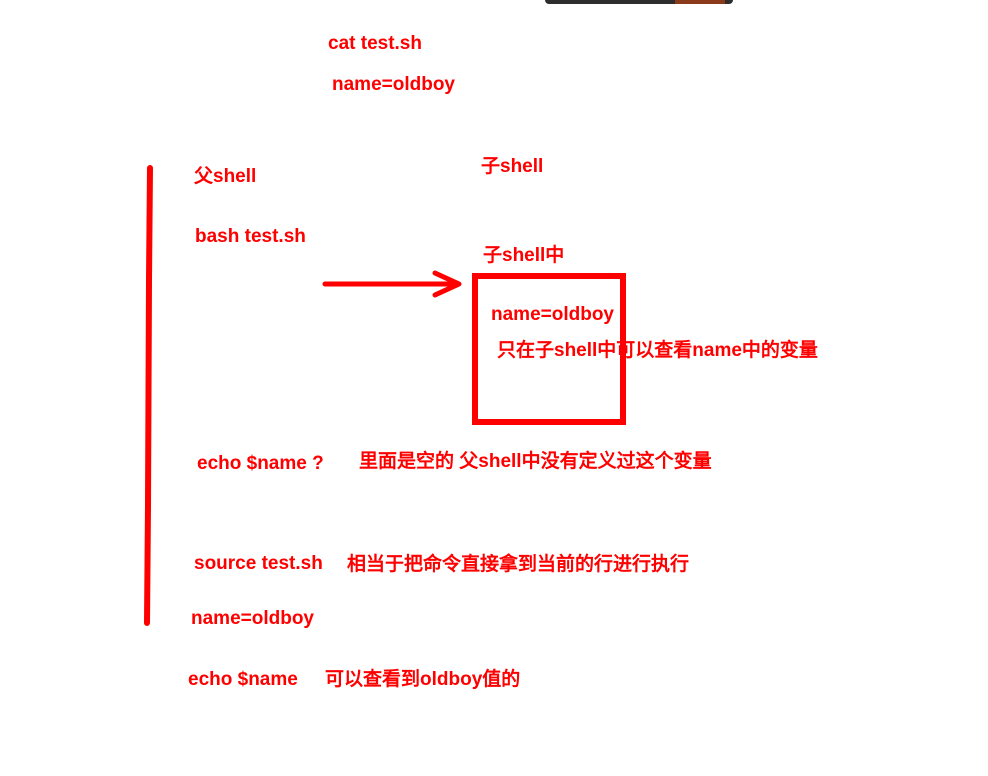  I want to click on cat-command-note: cat test.sh, so click(375, 43).